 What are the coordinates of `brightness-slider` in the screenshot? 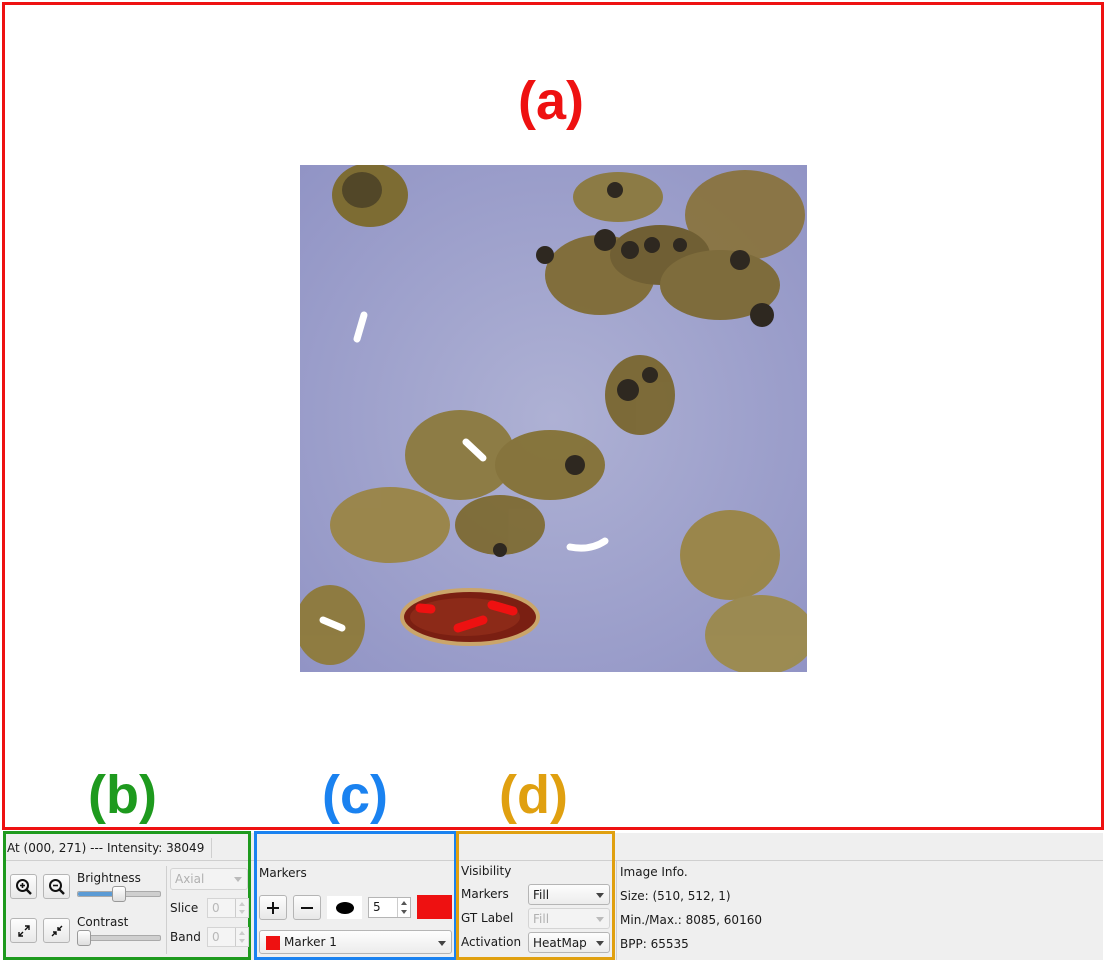 It's located at (119, 894).